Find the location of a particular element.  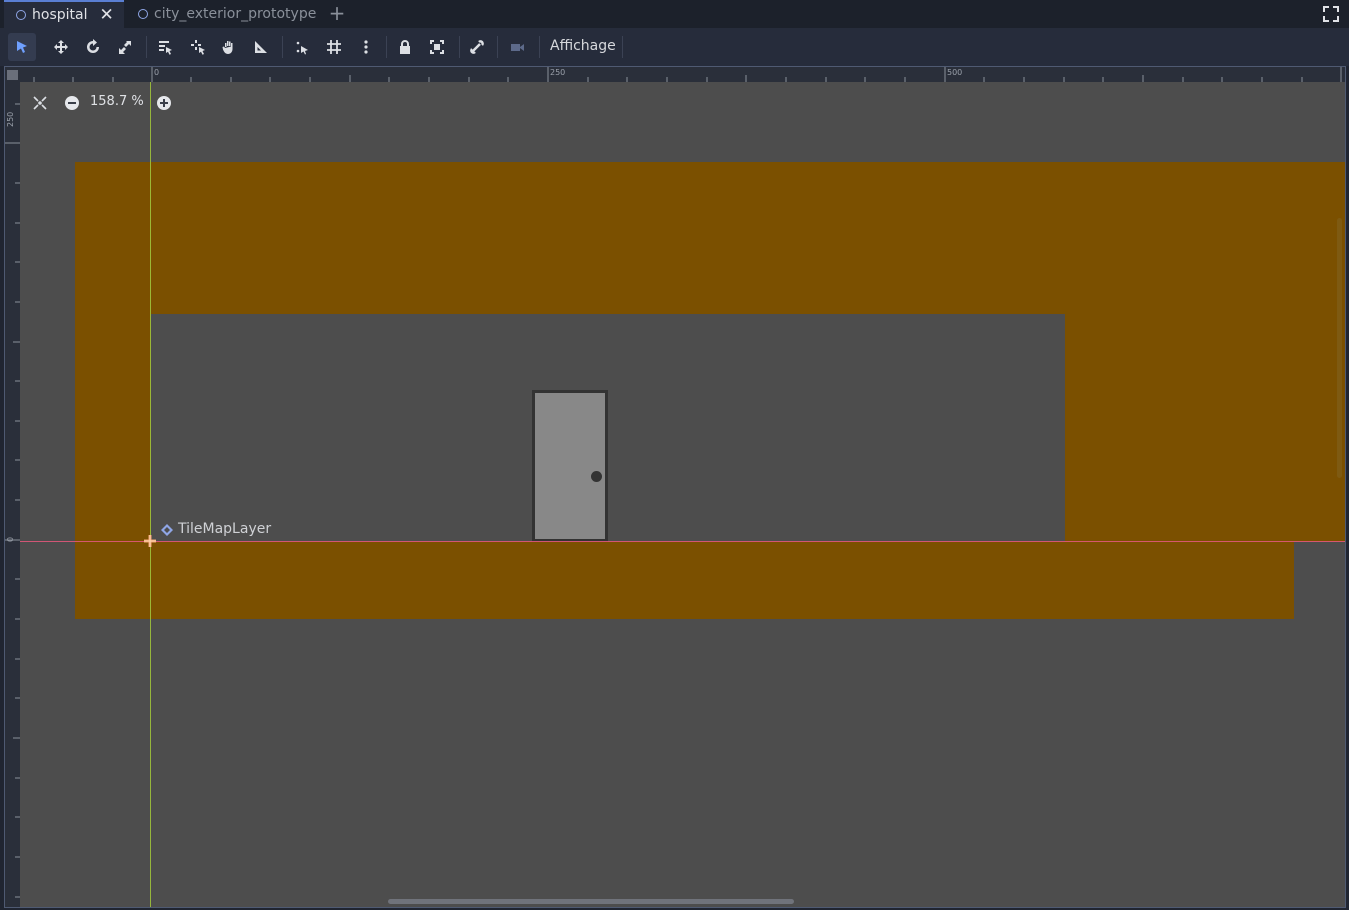

camera-override-button is located at coordinates (517, 47).